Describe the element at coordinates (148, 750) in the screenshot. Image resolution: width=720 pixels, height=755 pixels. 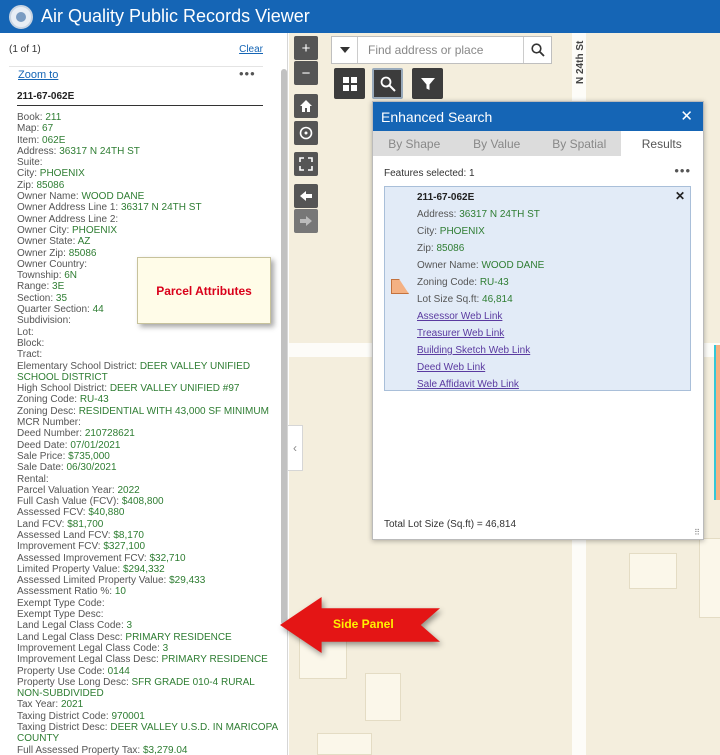
I see `attribute-row: Full Assessed Property Tax: $3,279.04` at that location.